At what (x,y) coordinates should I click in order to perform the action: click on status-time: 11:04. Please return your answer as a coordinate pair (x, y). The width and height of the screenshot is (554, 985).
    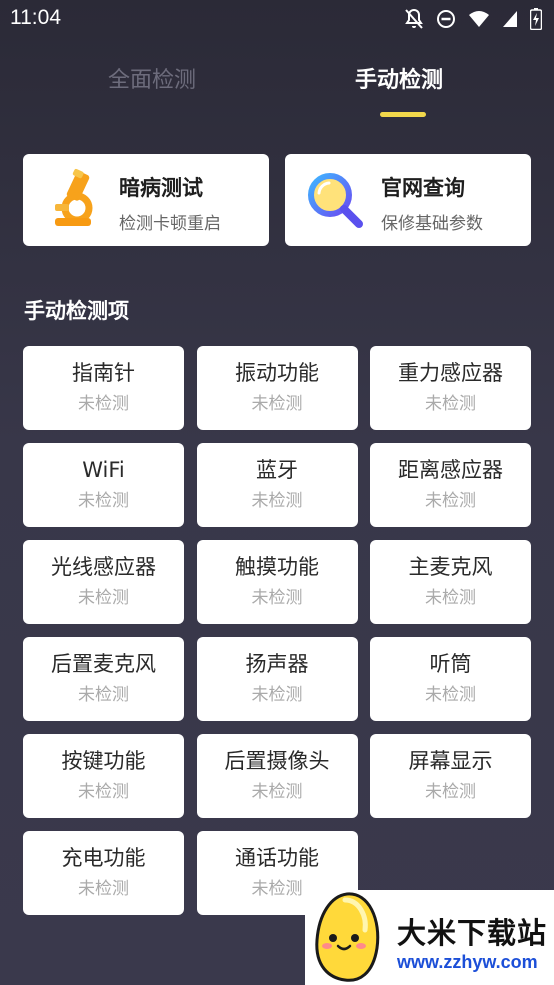
    Looking at the image, I should click on (35, 17).